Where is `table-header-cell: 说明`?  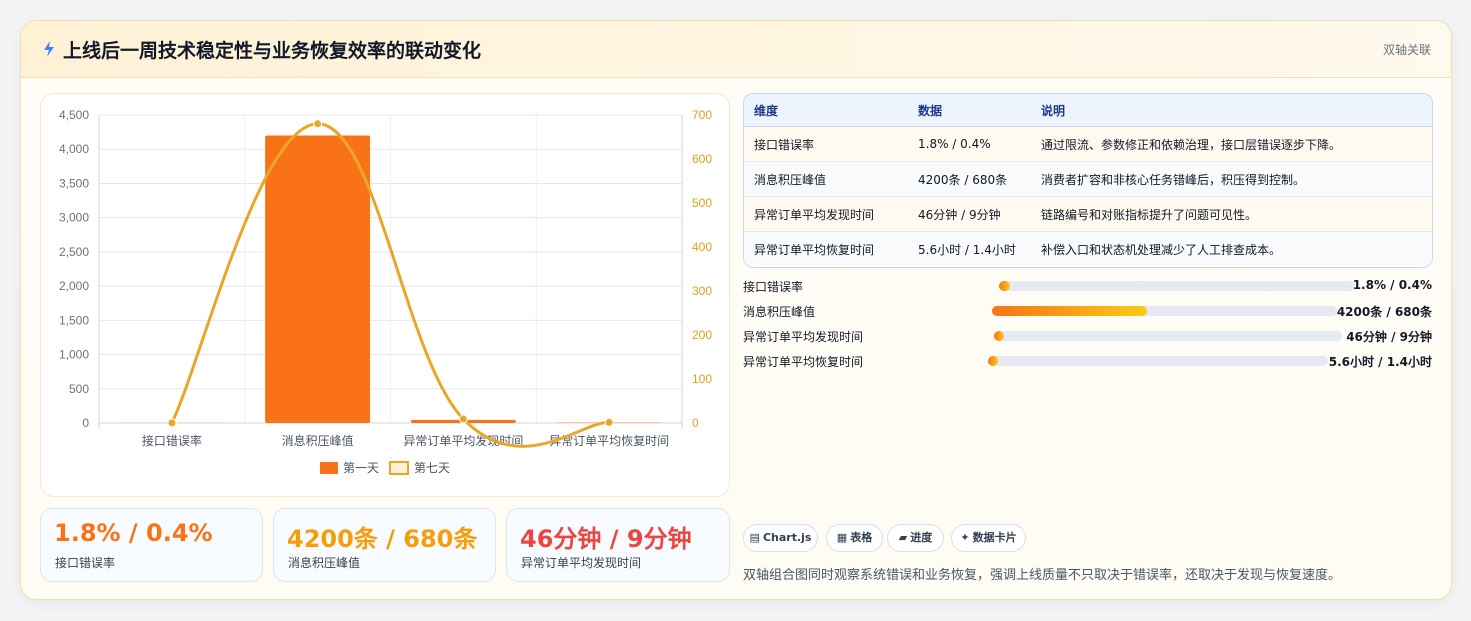
table-header-cell: 说明 is located at coordinates (1231, 110).